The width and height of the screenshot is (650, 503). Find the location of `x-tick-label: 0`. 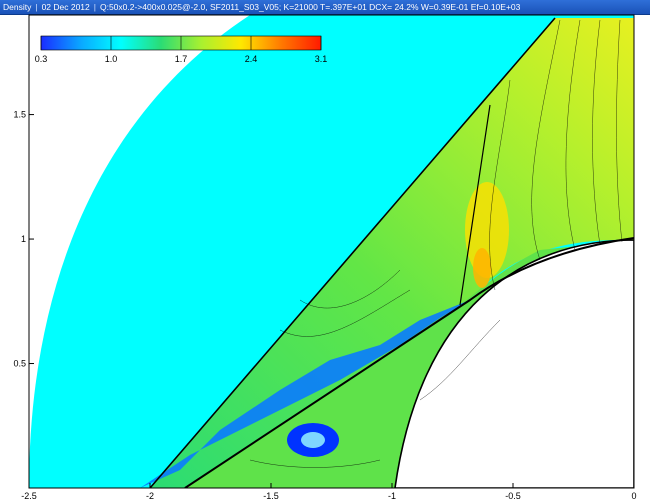

x-tick-label: 0 is located at coordinates (633, 496).